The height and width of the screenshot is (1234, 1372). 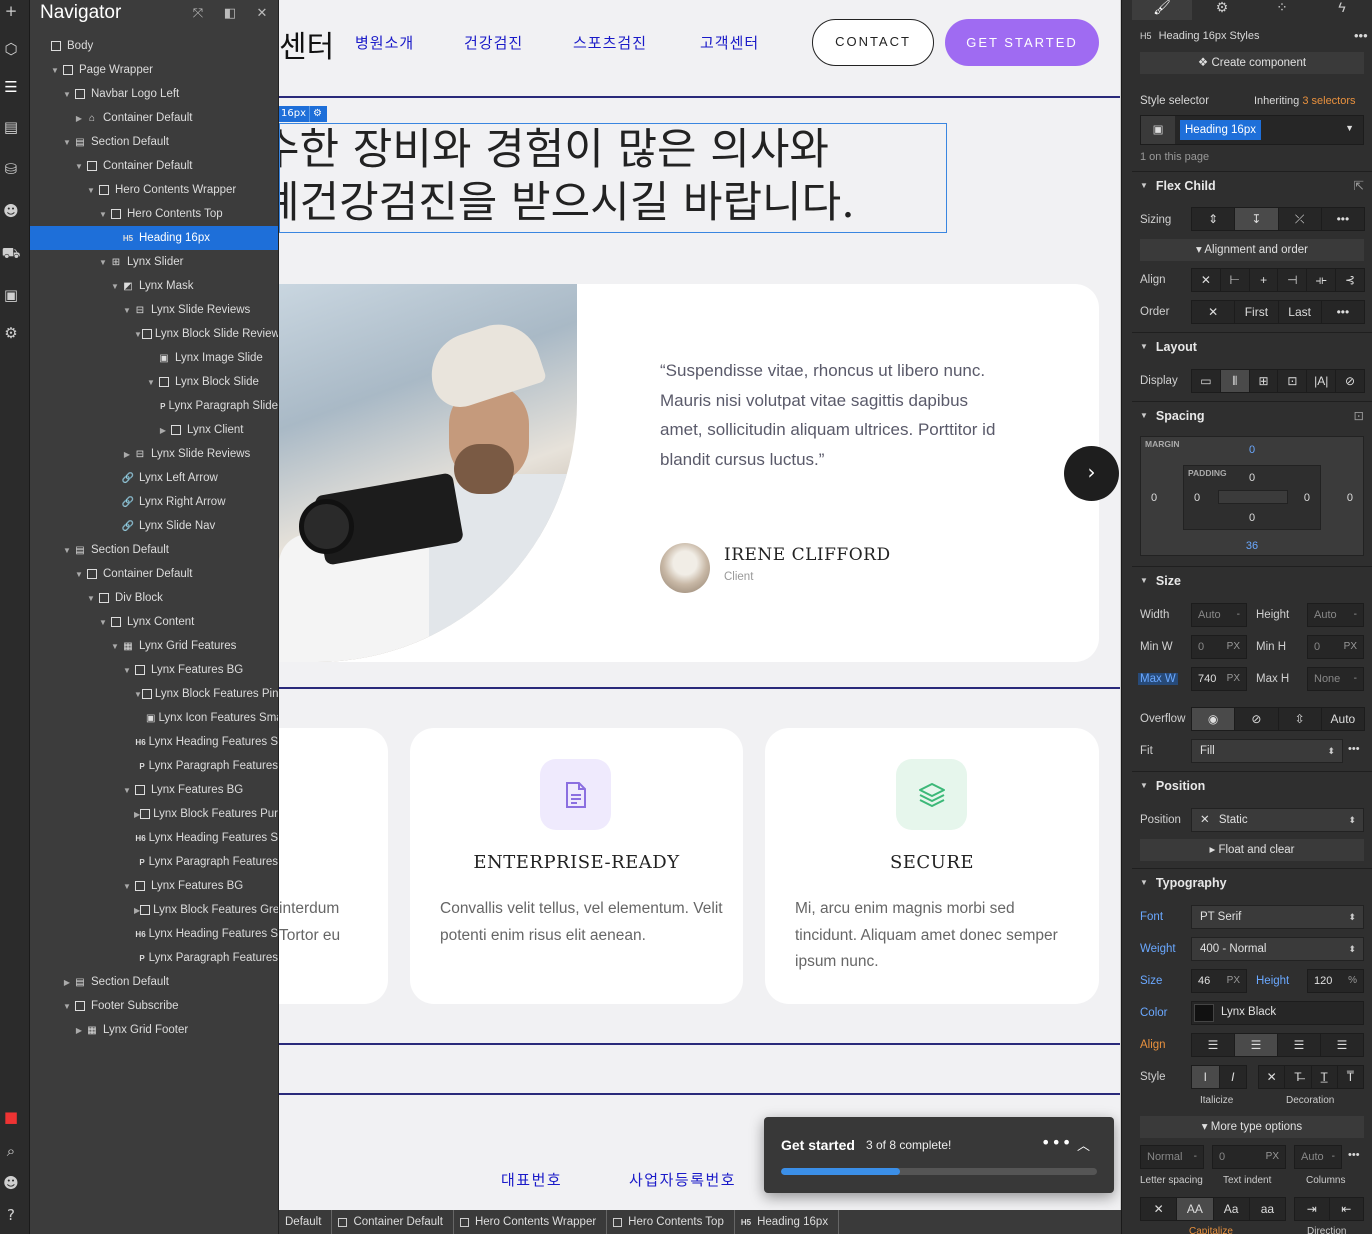 What do you see at coordinates (531, 1222) in the screenshot?
I see `breadcrumb-item: Hero Contents Wrapper` at bounding box center [531, 1222].